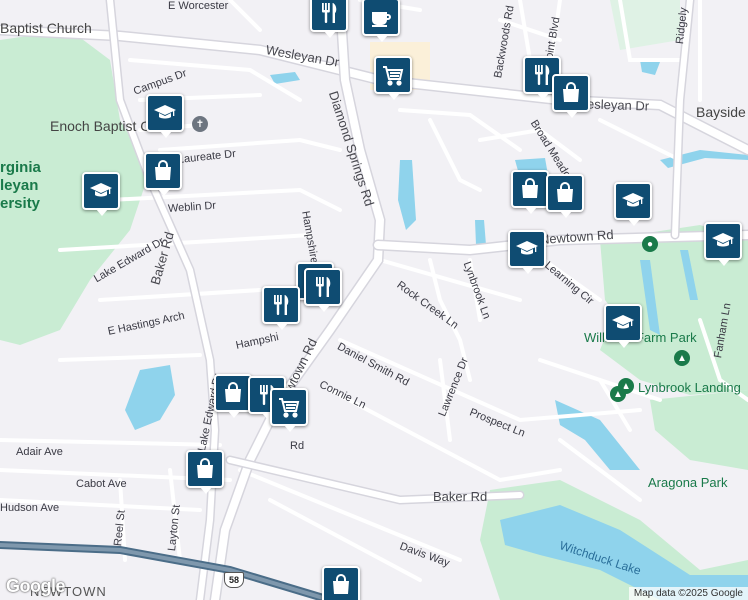 The width and height of the screenshot is (748, 600). Describe the element at coordinates (682, 358) in the screenshot. I see `park-tree-icon: ▲` at that location.